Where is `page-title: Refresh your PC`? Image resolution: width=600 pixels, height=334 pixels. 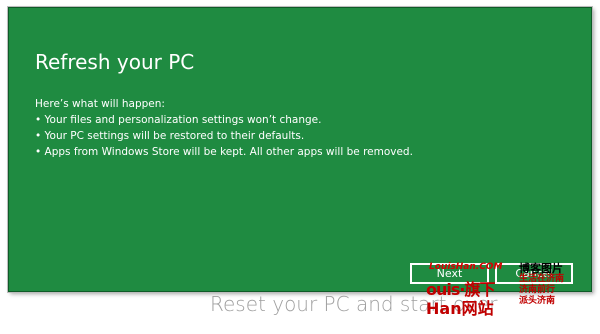
page-title: Refresh your PC is located at coordinates (115, 62).